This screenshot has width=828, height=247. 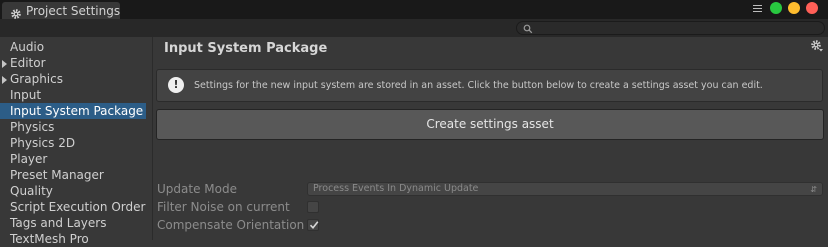 What do you see at coordinates (197, 189) in the screenshot?
I see `update-mode-label: Update Mode` at bounding box center [197, 189].